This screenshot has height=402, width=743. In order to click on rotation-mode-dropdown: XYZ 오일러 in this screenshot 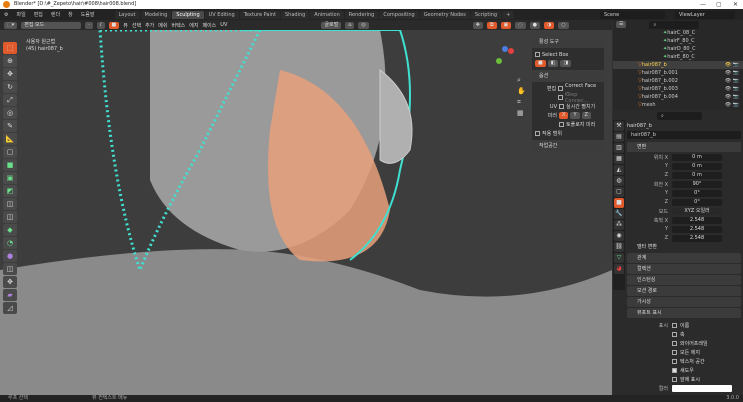, I will do `click(697, 211)`.